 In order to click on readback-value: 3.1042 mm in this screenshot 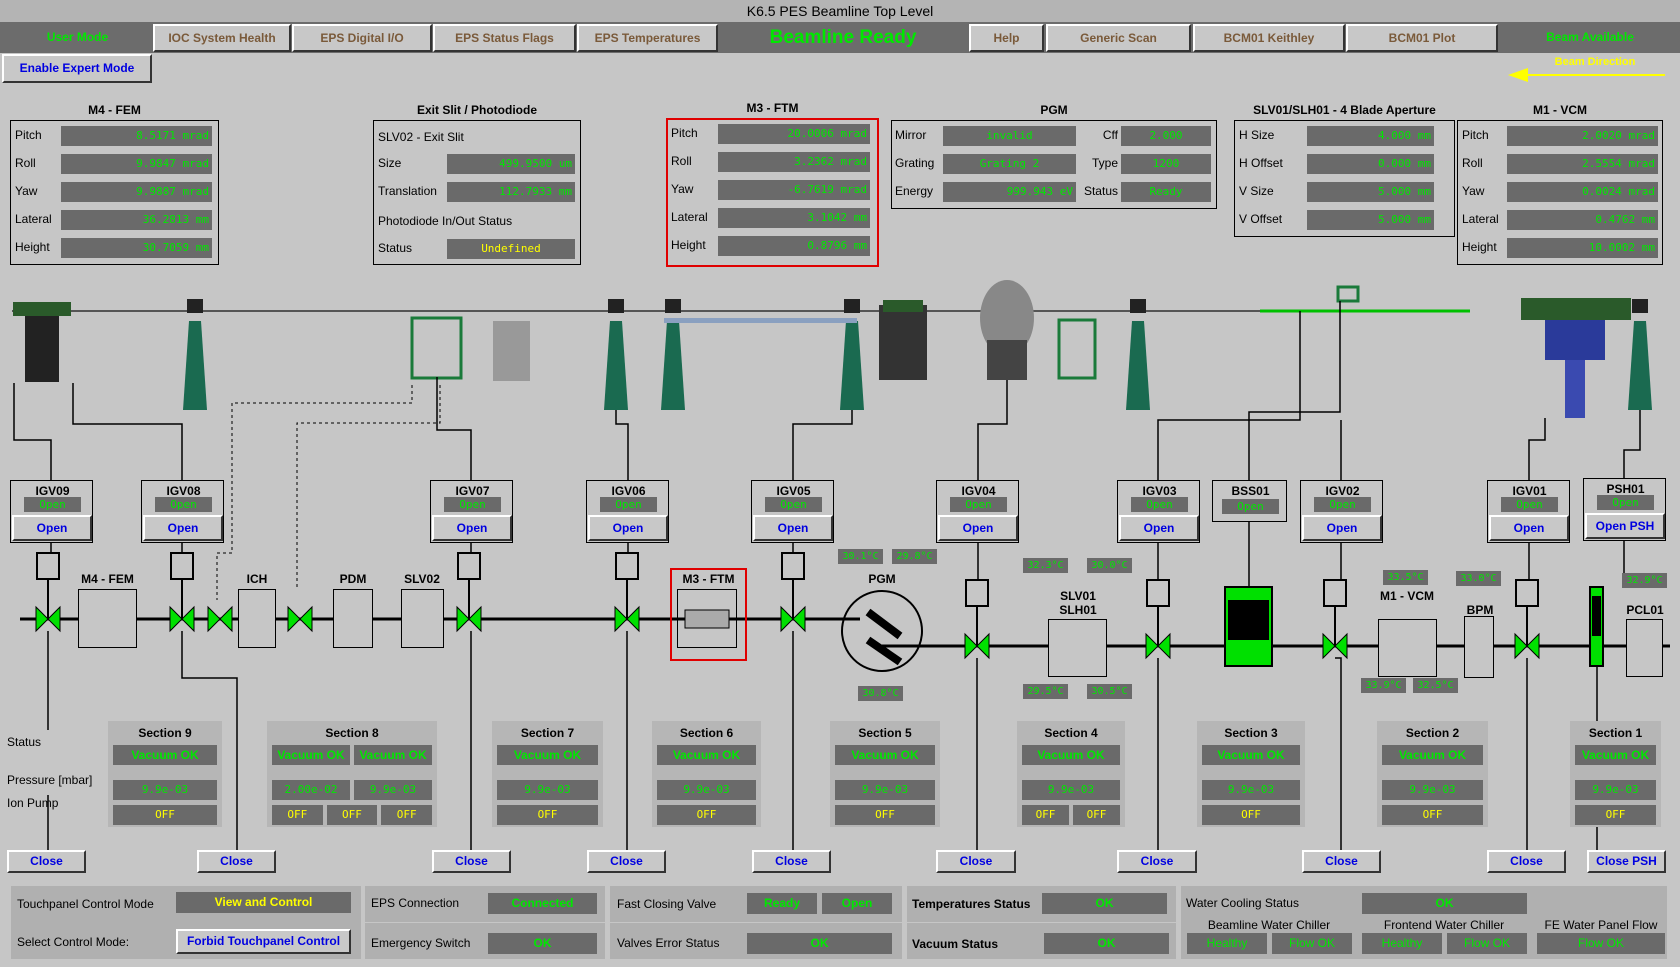, I will do `click(794, 218)`.